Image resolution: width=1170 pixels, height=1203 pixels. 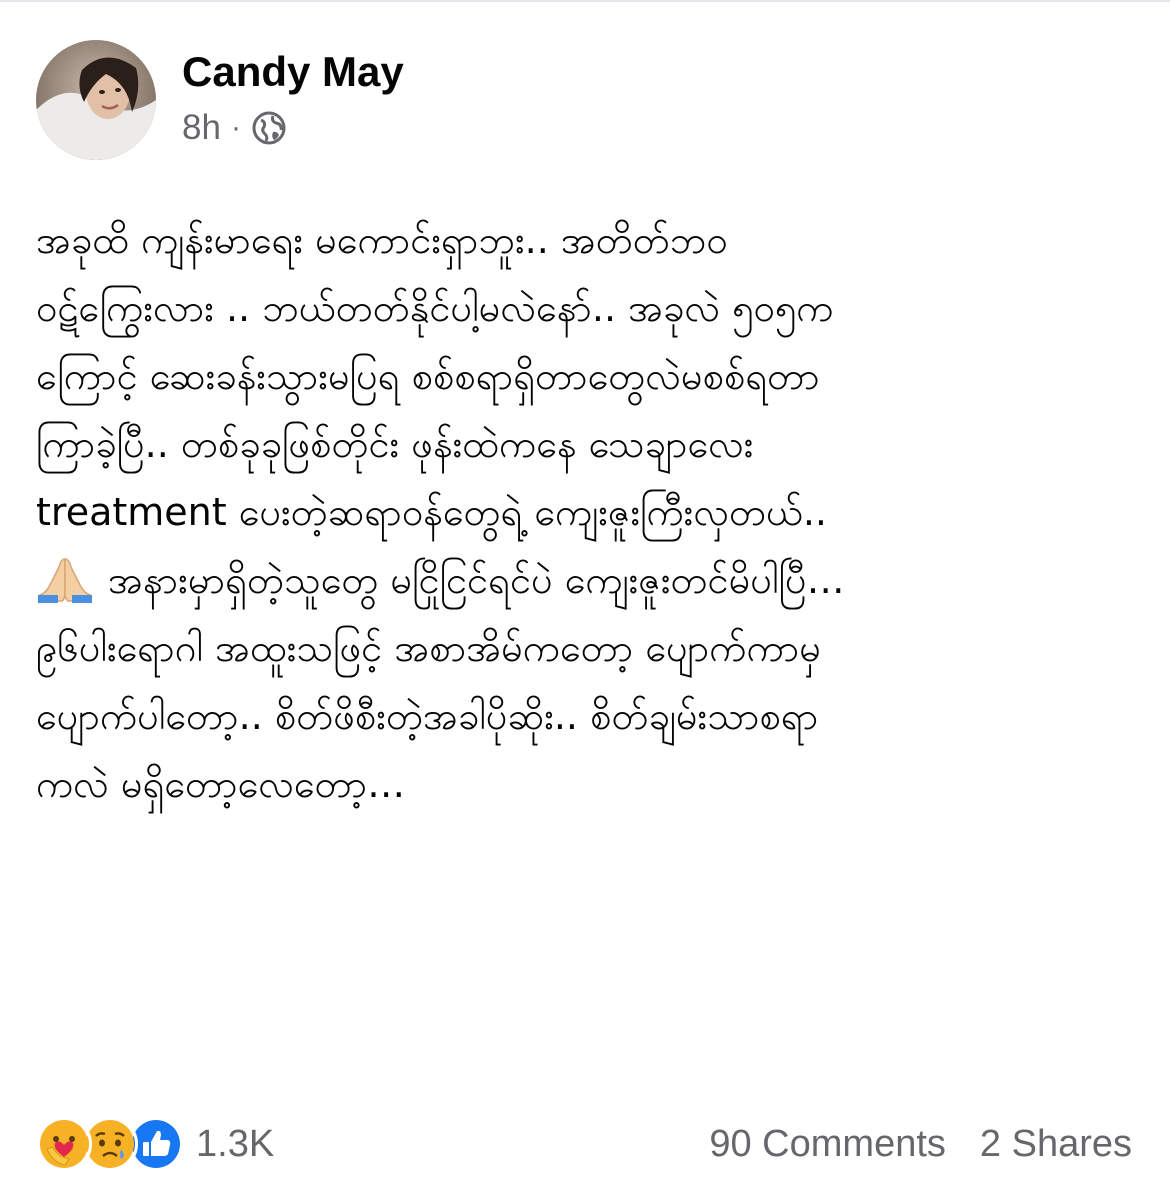 What do you see at coordinates (96, 100) in the screenshot?
I see `avatar` at bounding box center [96, 100].